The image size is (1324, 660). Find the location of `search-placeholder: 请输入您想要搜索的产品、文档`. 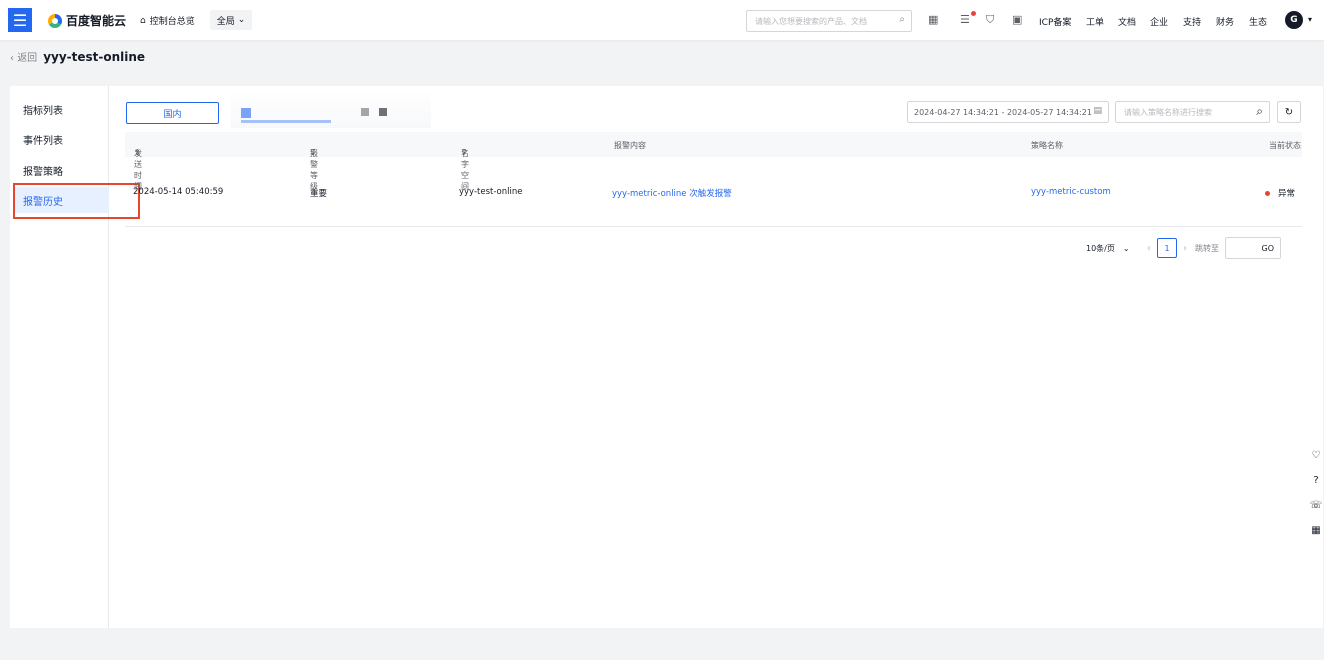

search-placeholder: 请输入您想要搜索的产品、文档 is located at coordinates (811, 21).